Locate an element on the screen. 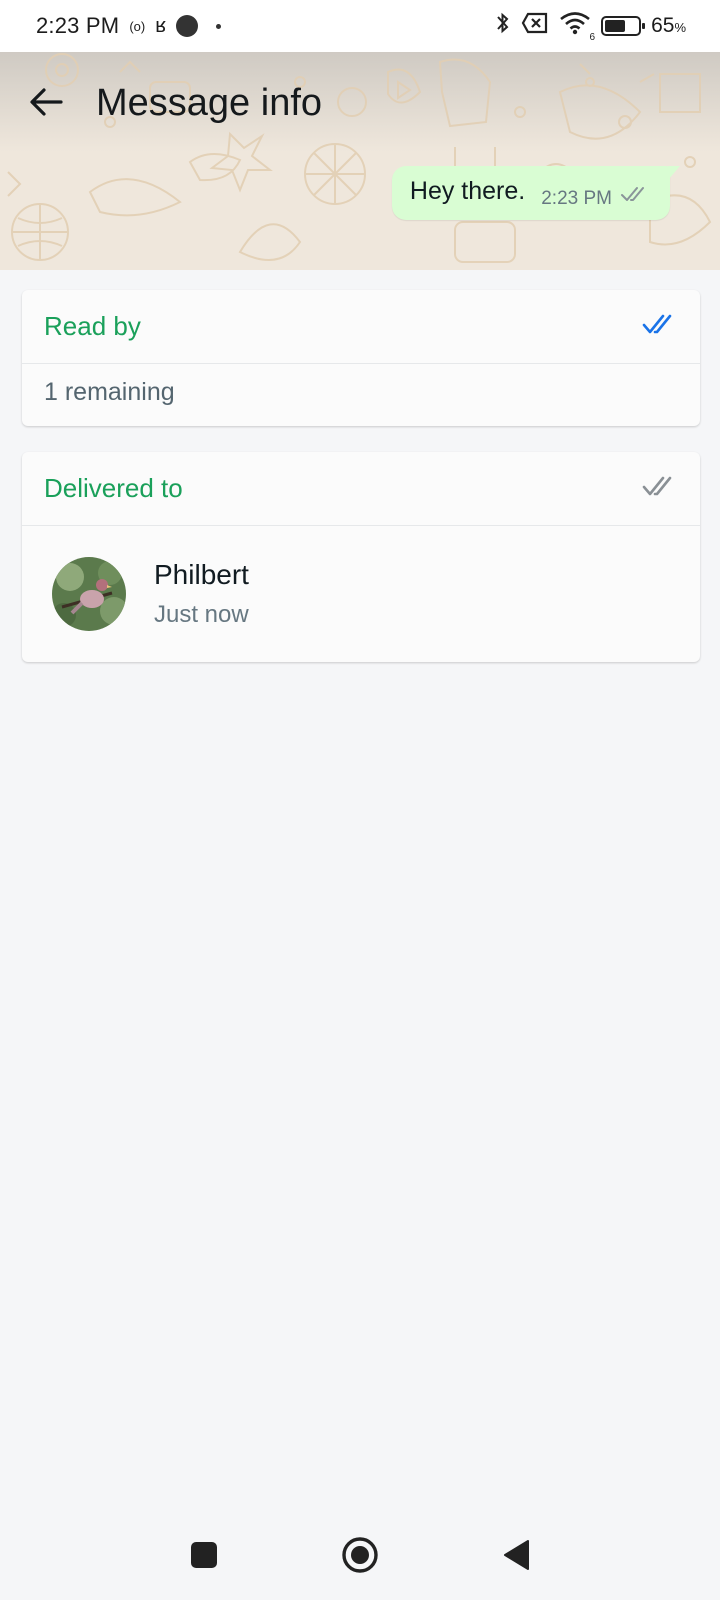 This screenshot has width=720, height=1600. delivered-double-check-icon is located at coordinates (659, 488).